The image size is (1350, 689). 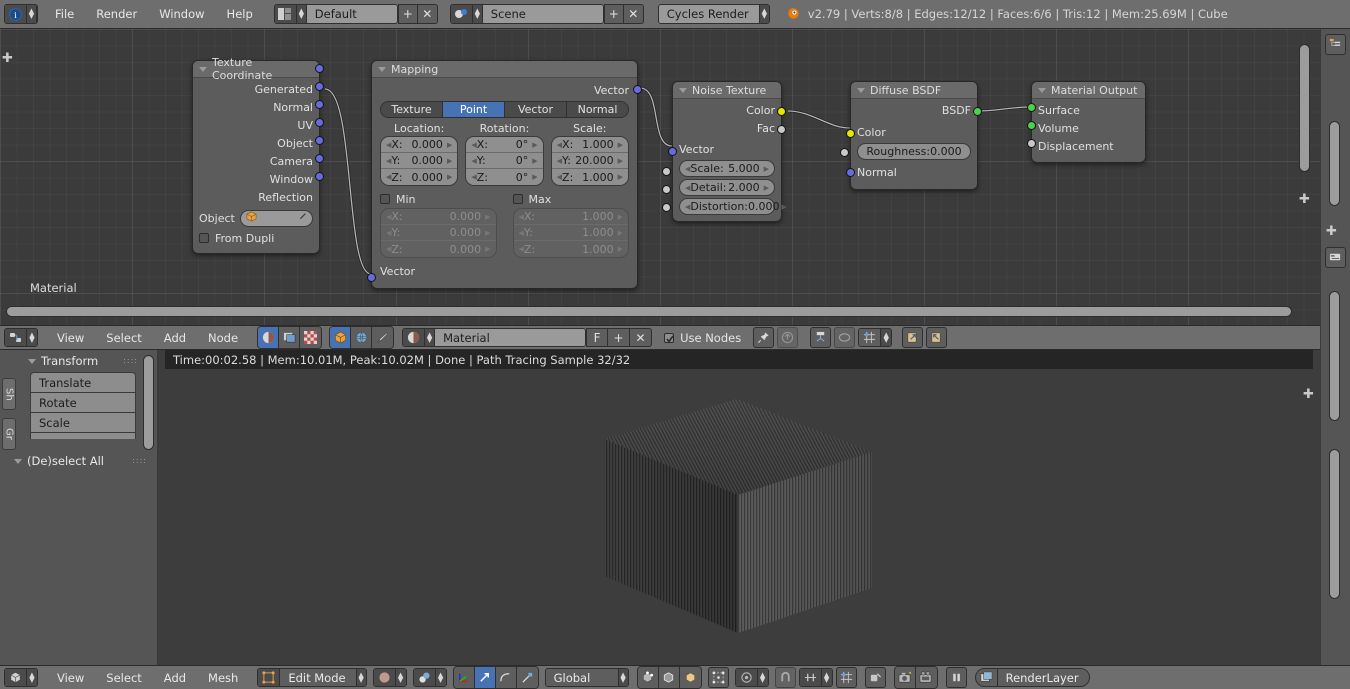 What do you see at coordinates (718, 677) in the screenshot?
I see `limit-selection-visible-icon` at bounding box center [718, 677].